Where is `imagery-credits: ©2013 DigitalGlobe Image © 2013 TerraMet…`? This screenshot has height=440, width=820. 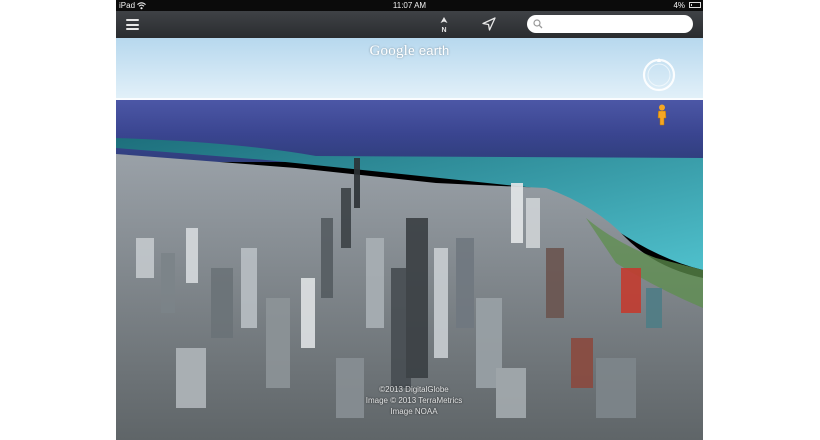 imagery-credits: ©2013 DigitalGlobe Image © 2013 TerraMet… is located at coordinates (414, 400).